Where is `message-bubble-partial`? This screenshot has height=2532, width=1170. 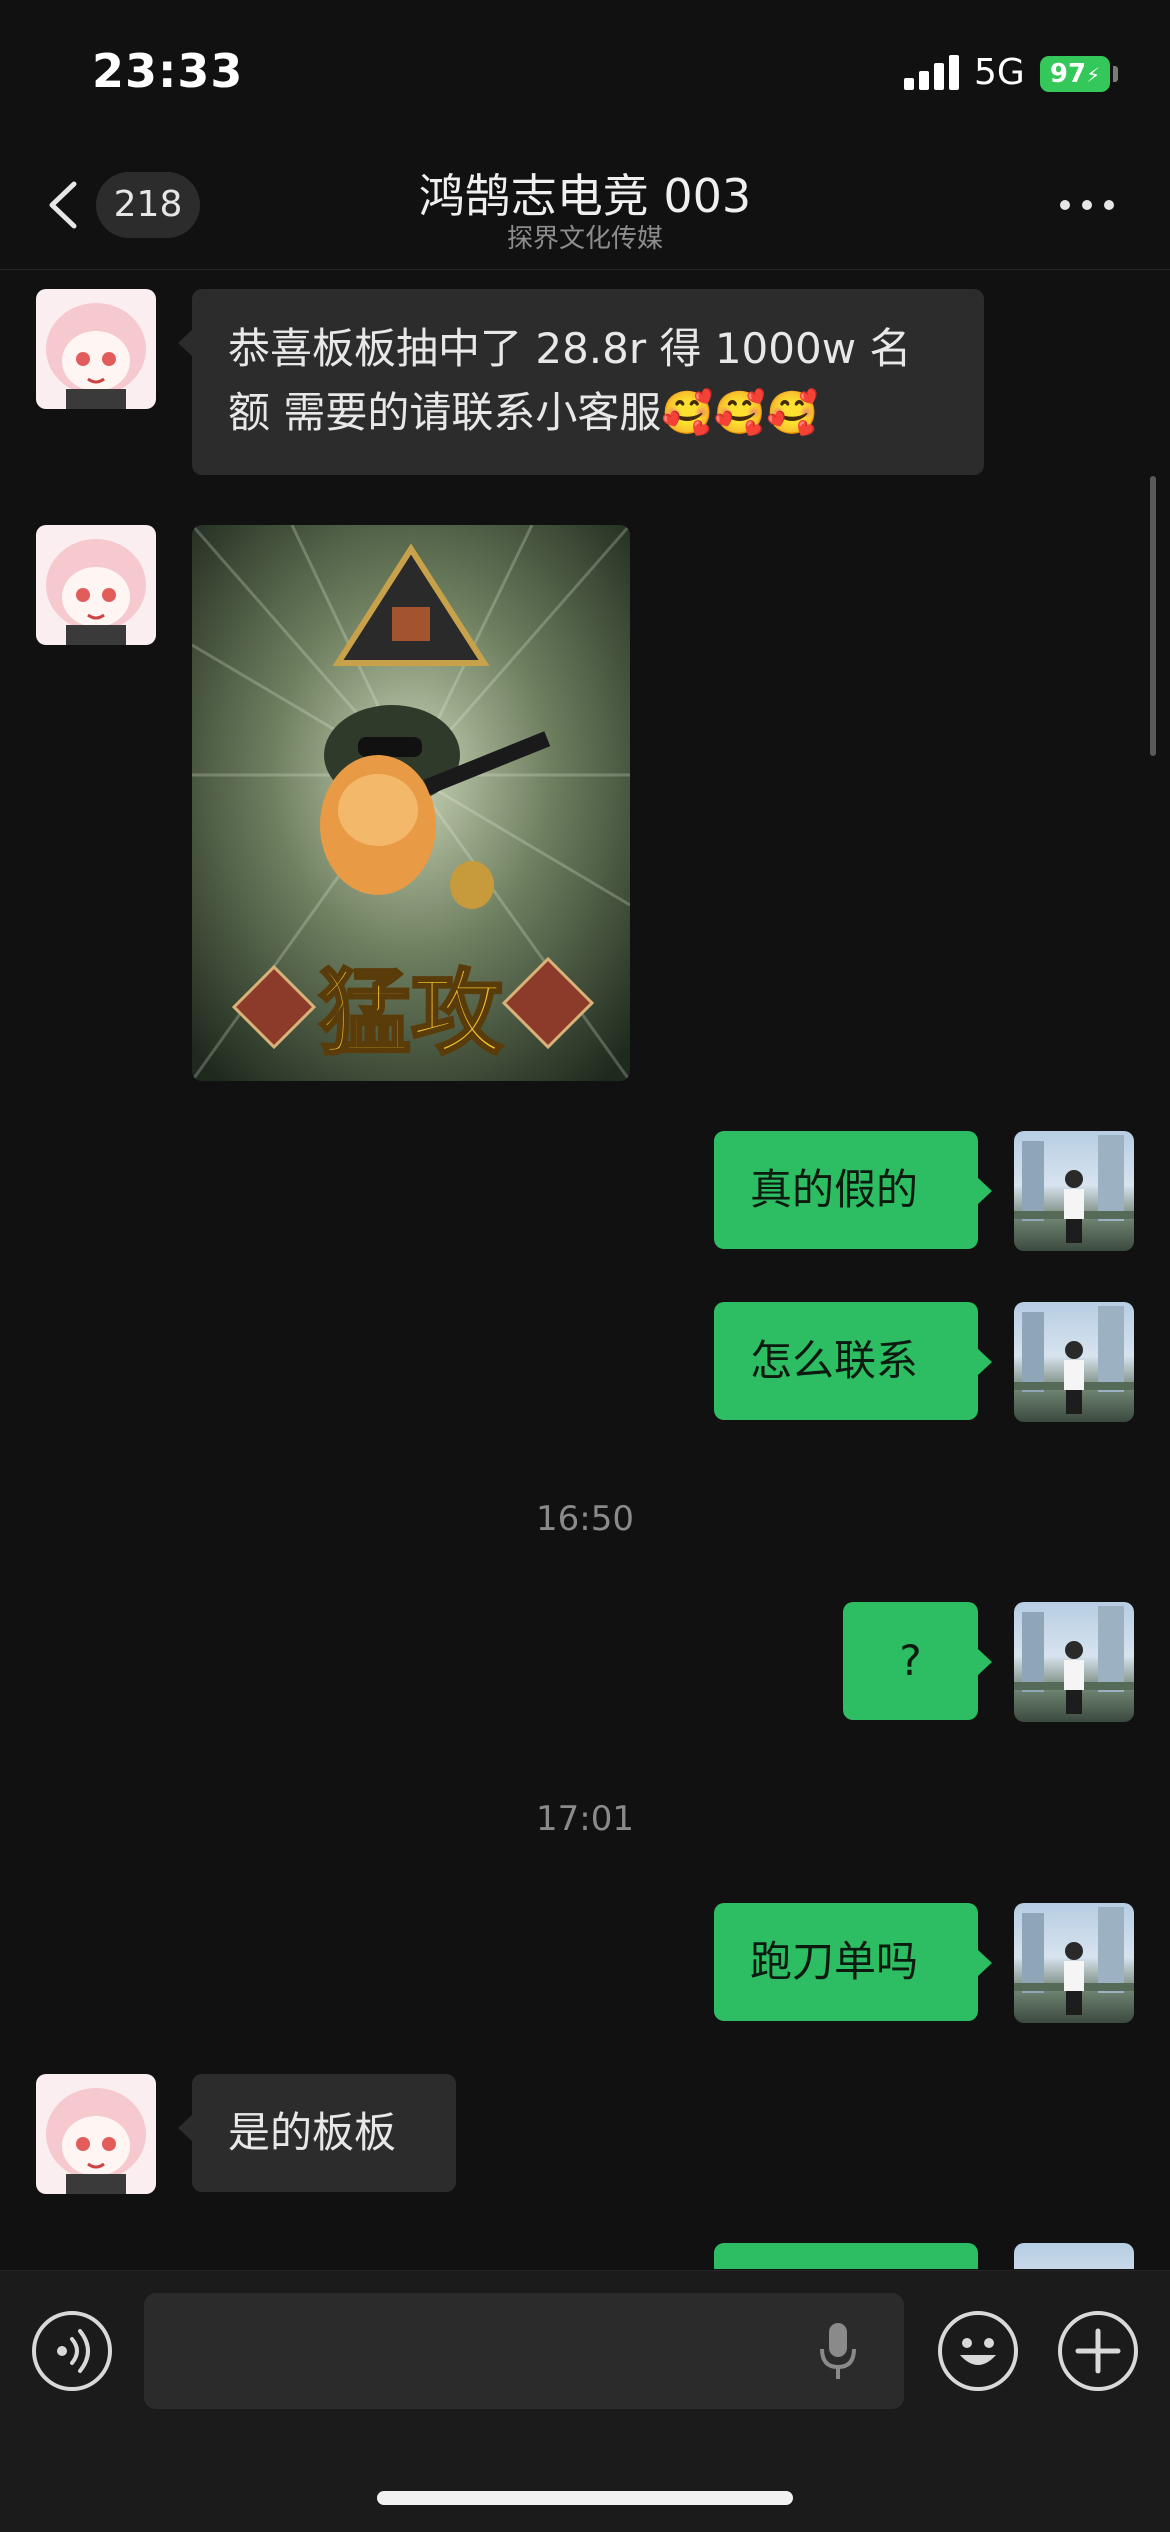
message-bubble-partial is located at coordinates (846, 2256).